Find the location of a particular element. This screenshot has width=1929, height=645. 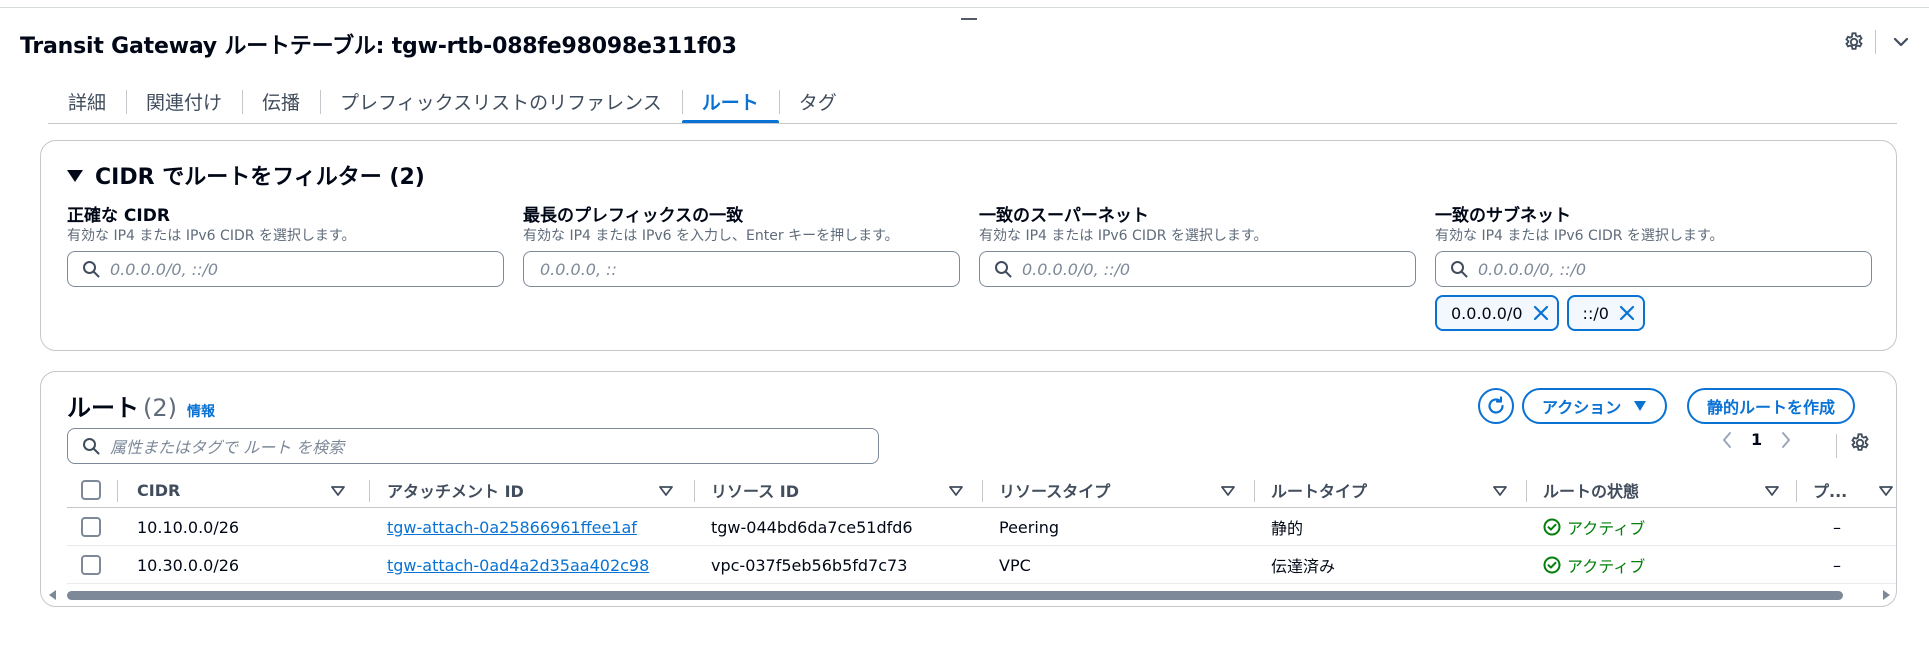

filter-title: CIDR でルートをフィルター (2) is located at coordinates (260, 177).